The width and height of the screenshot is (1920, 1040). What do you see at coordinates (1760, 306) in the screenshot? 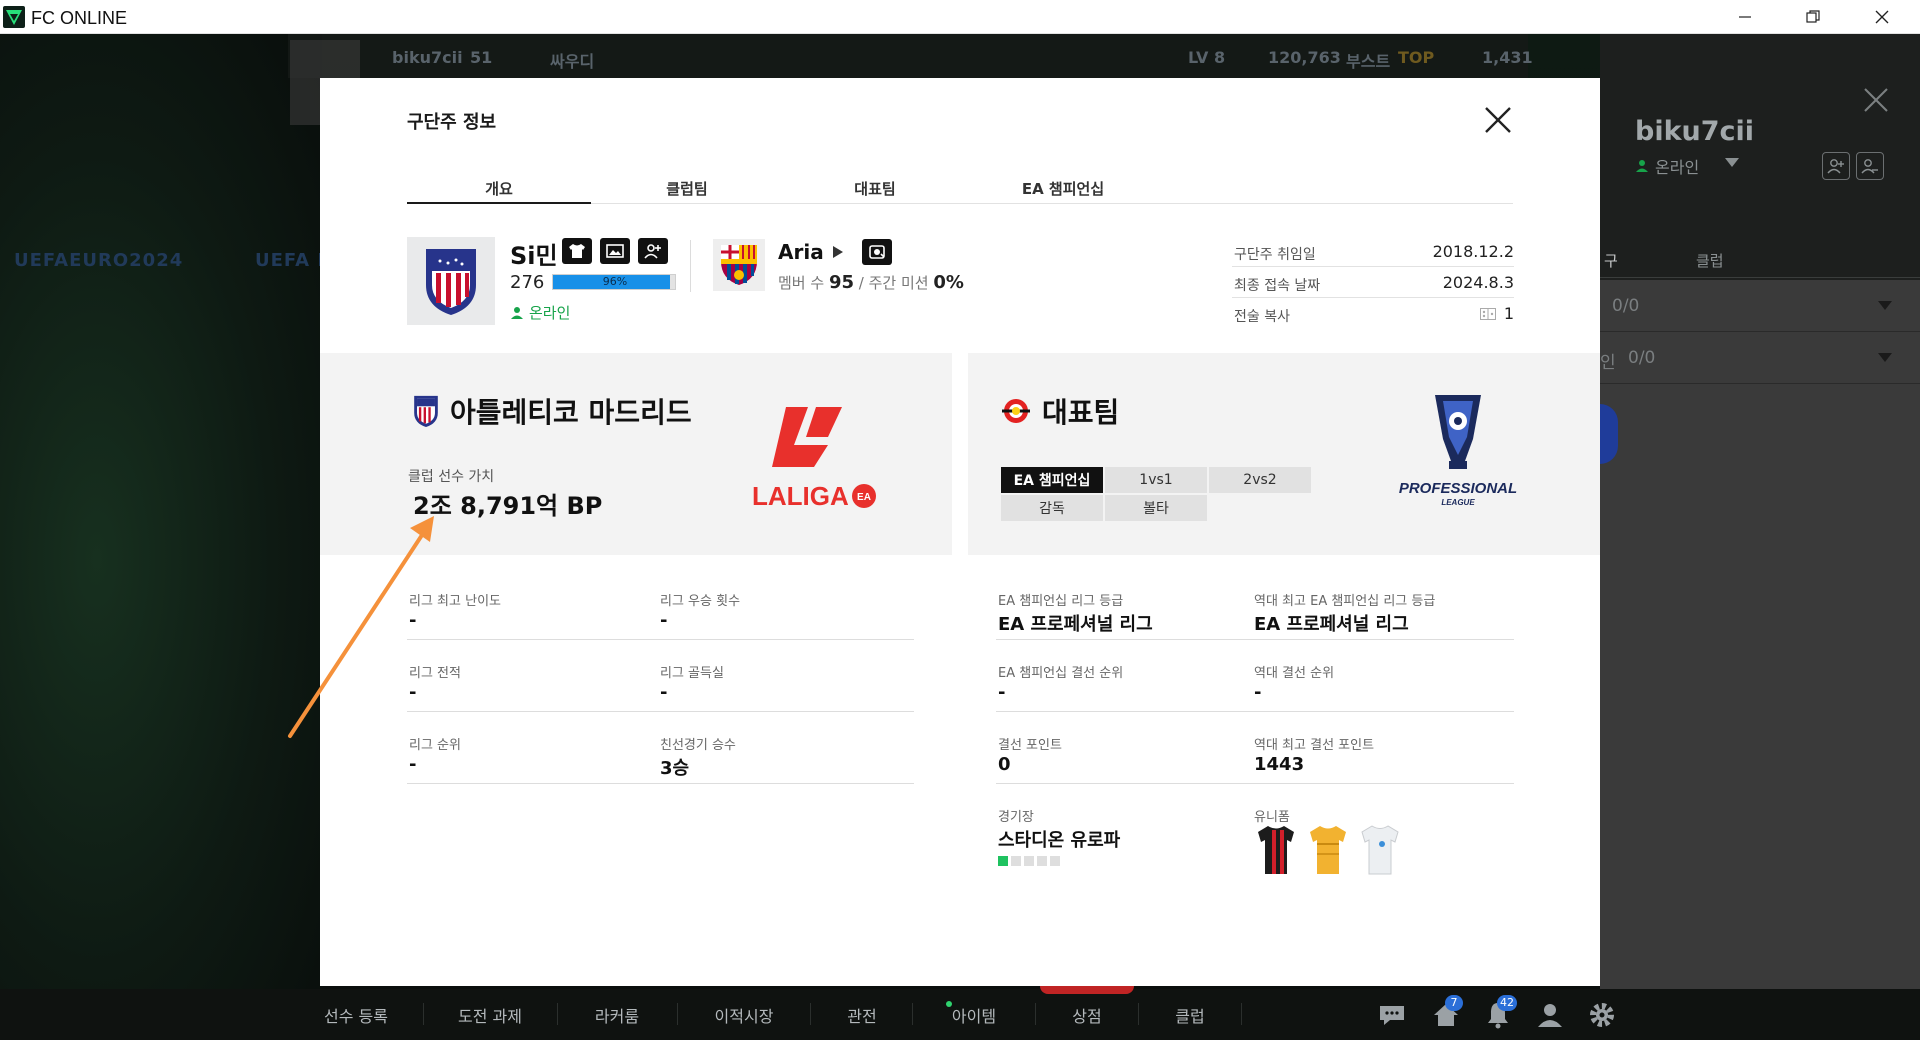
I see `panel-list-row: 0/0` at bounding box center [1760, 306].